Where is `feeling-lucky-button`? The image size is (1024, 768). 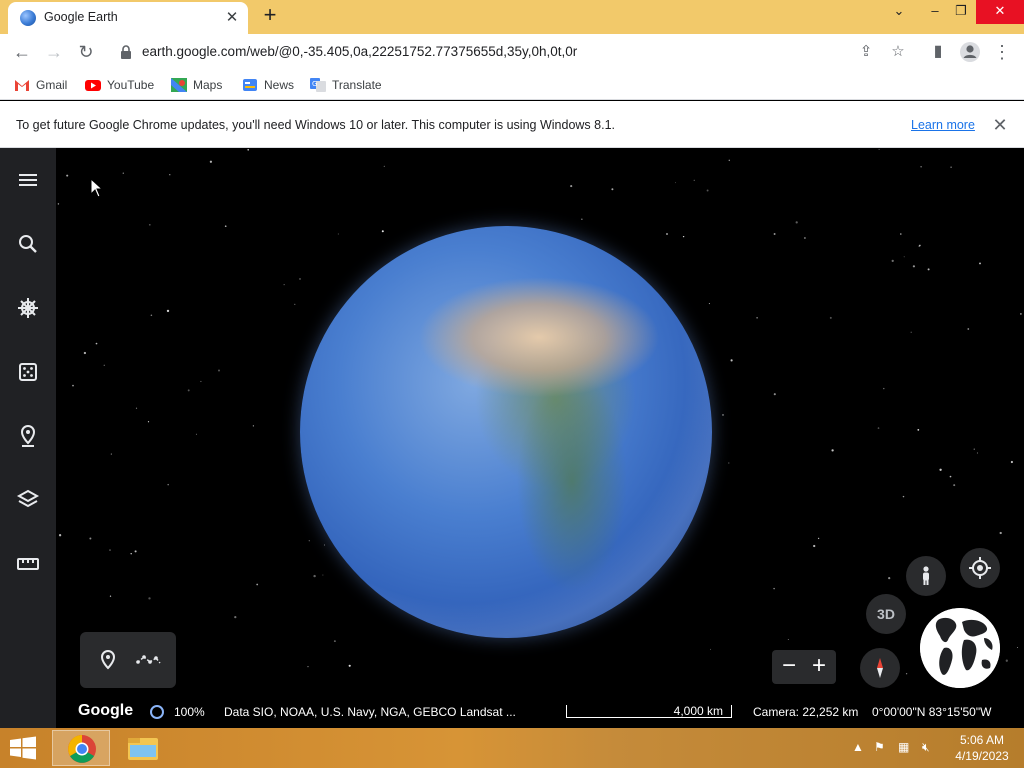
feeling-lucky-button is located at coordinates (28, 372).